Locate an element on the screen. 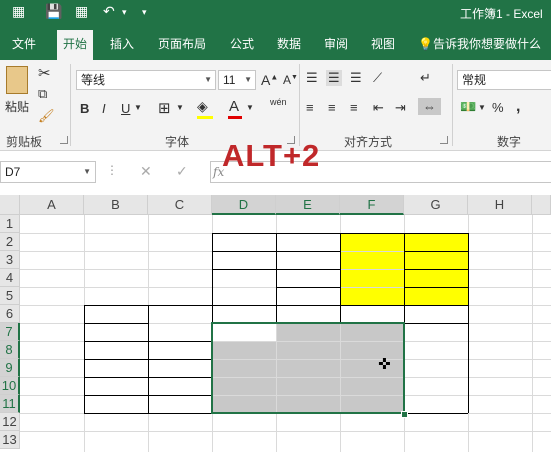 This screenshot has width=551, height=452. tab-file: 文件 is located at coordinates (24, 43).